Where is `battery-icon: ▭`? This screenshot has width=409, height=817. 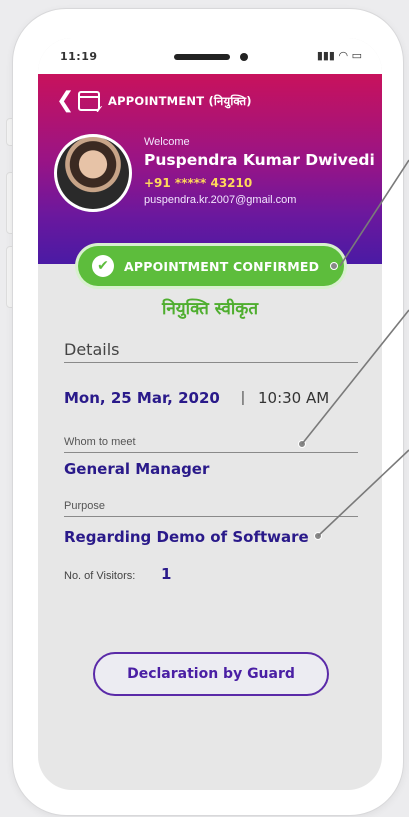
battery-icon: ▭ is located at coordinates (356, 55).